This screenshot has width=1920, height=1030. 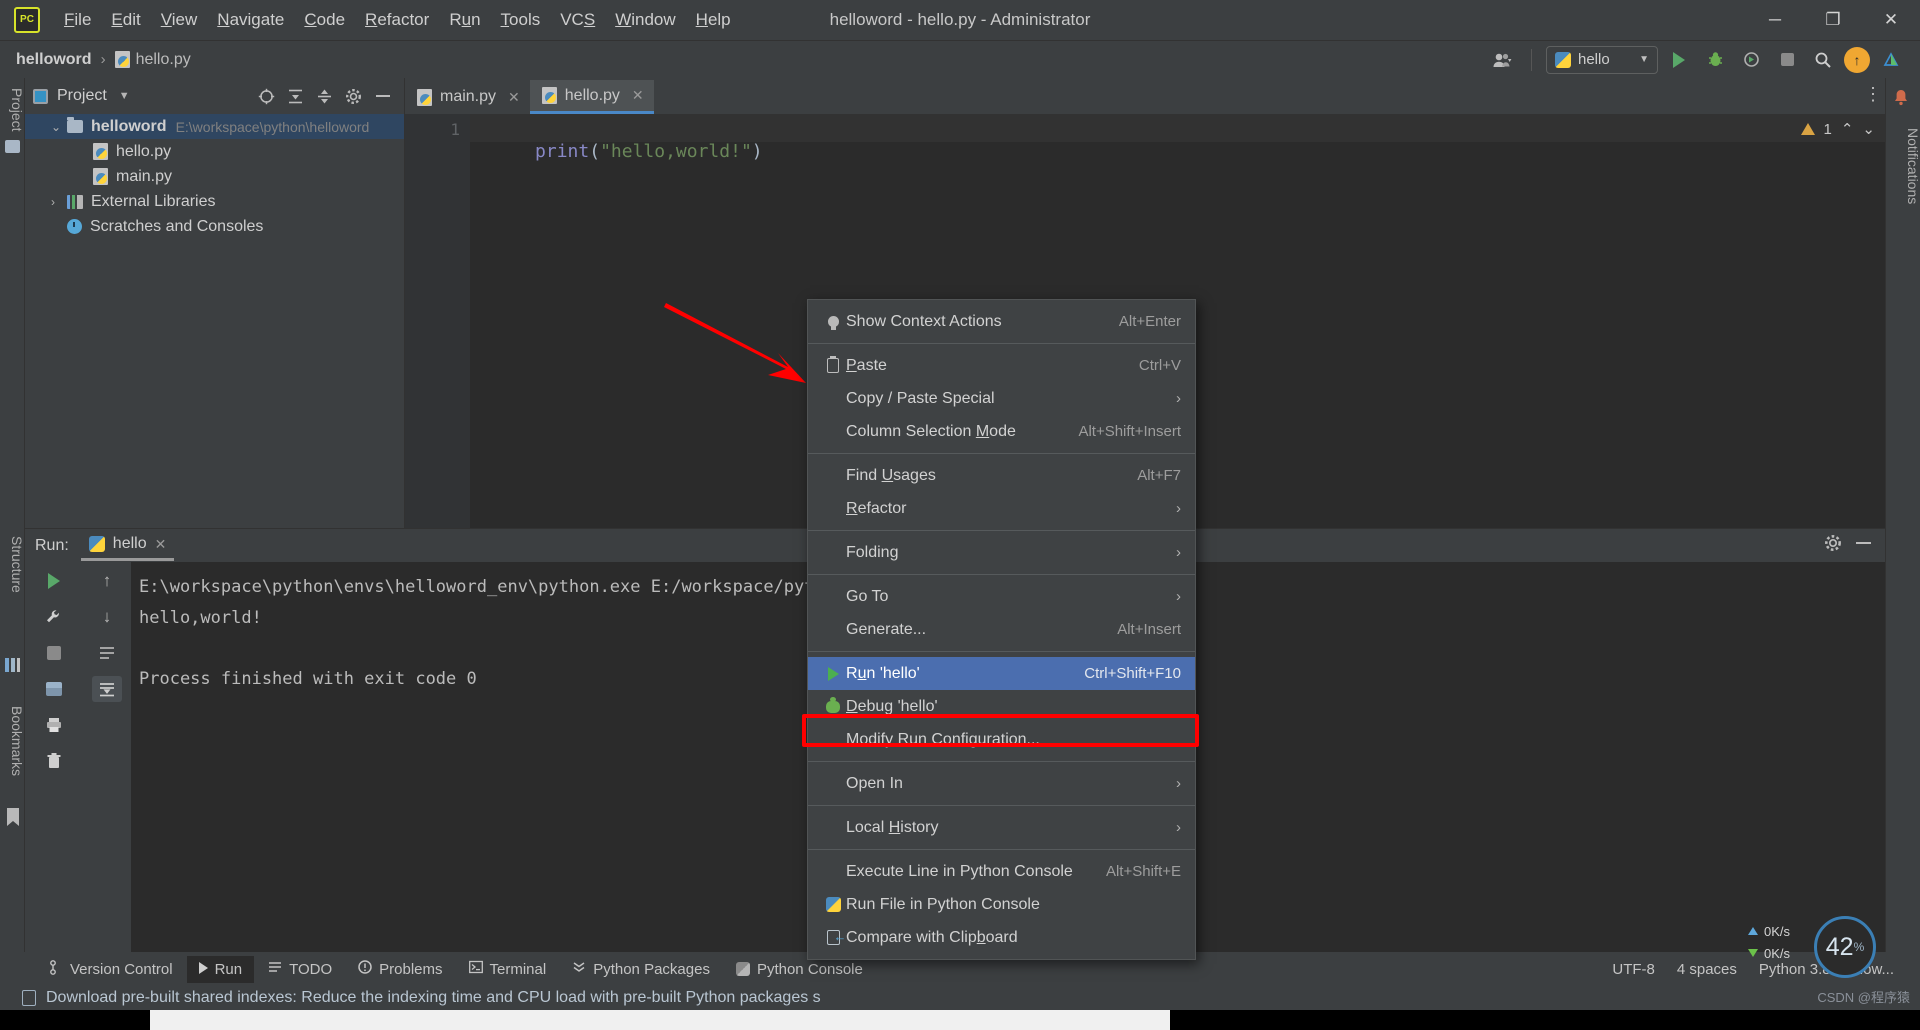 I want to click on run-icon, so click(x=1679, y=60).